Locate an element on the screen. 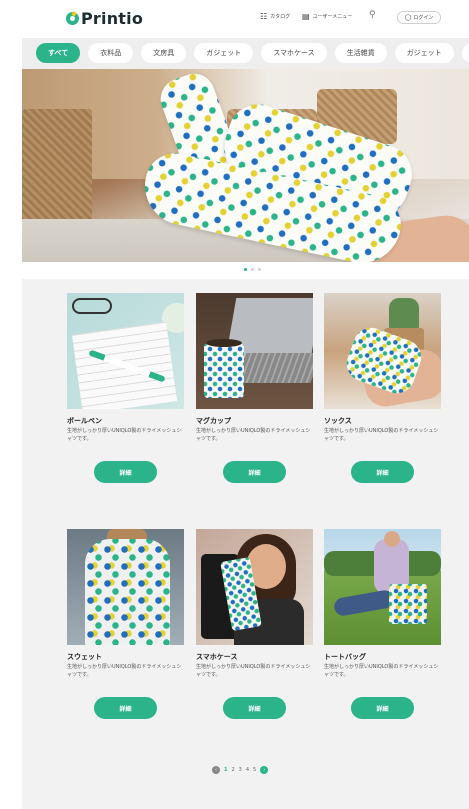 This screenshot has width=469, height=809. category-gadget-3: ガジ is located at coordinates (465, 53).